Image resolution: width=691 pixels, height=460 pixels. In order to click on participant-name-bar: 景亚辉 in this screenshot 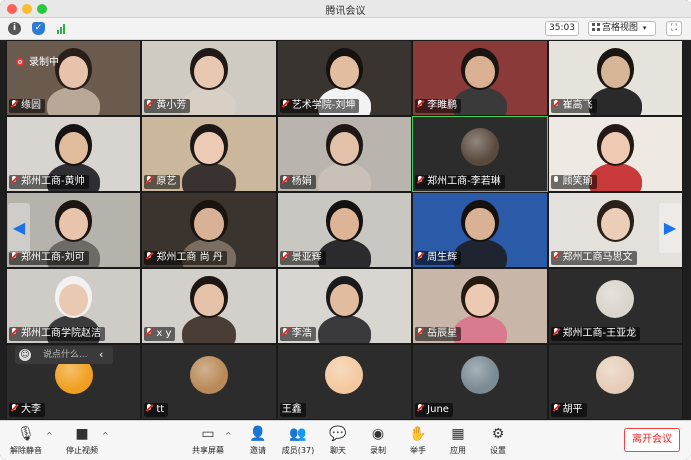, I will do `click(302, 258)`.